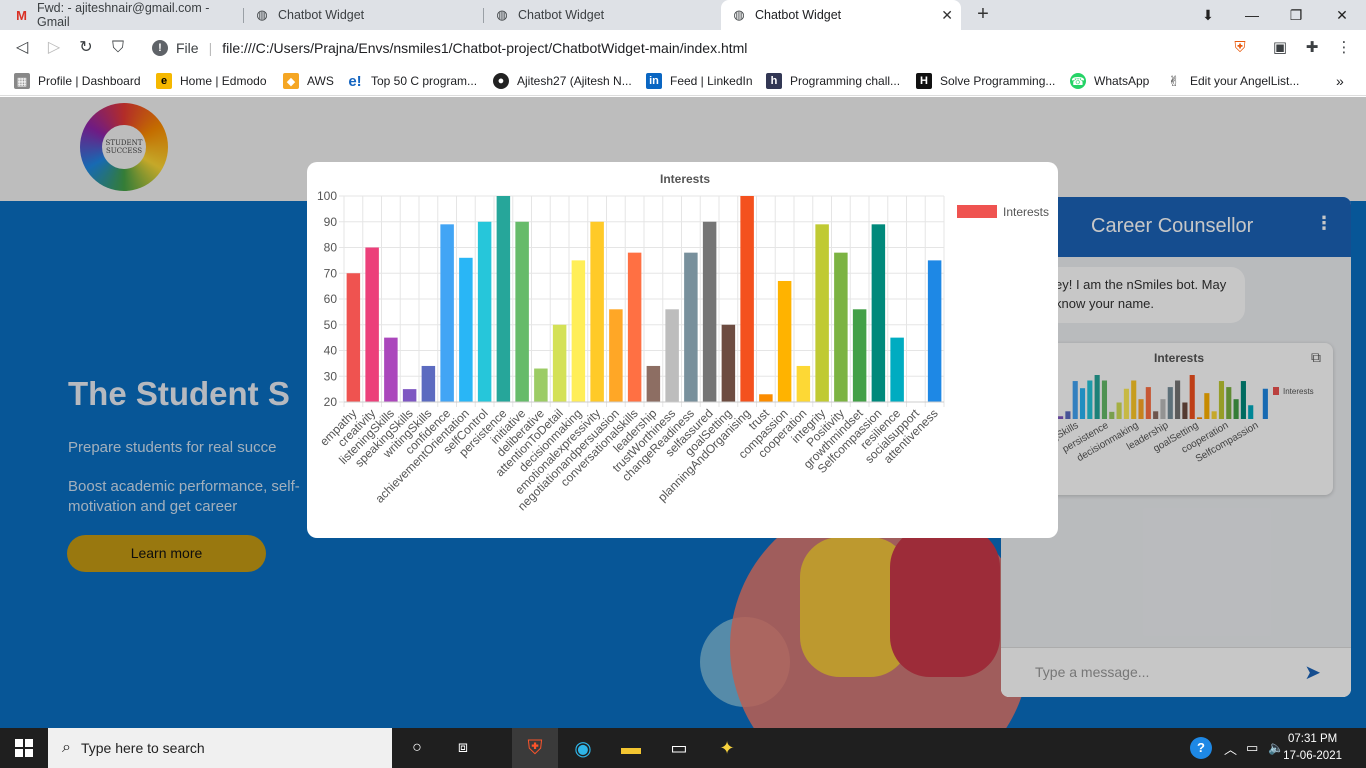 The image size is (1366, 768). Describe the element at coordinates (541, 385) in the screenshot. I see `bar-deliberative` at that location.